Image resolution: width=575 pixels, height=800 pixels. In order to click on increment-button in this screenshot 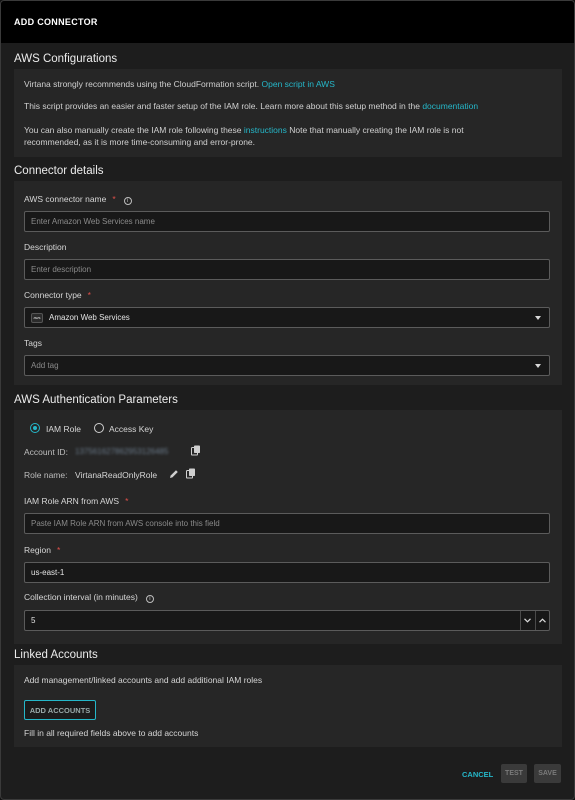, I will do `click(542, 620)`.